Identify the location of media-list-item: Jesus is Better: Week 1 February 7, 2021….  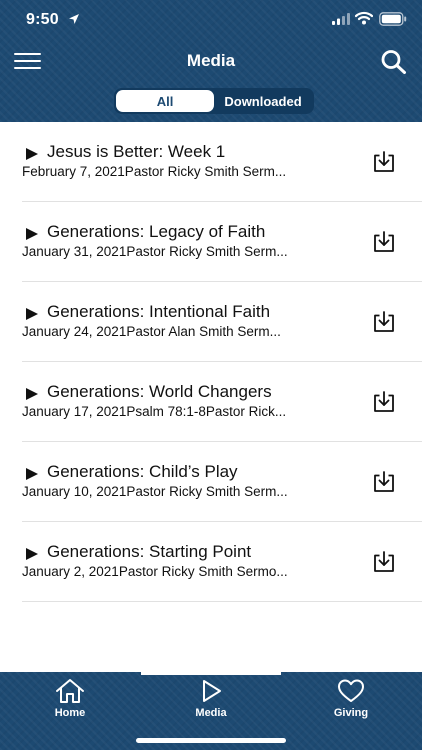
(222, 162).